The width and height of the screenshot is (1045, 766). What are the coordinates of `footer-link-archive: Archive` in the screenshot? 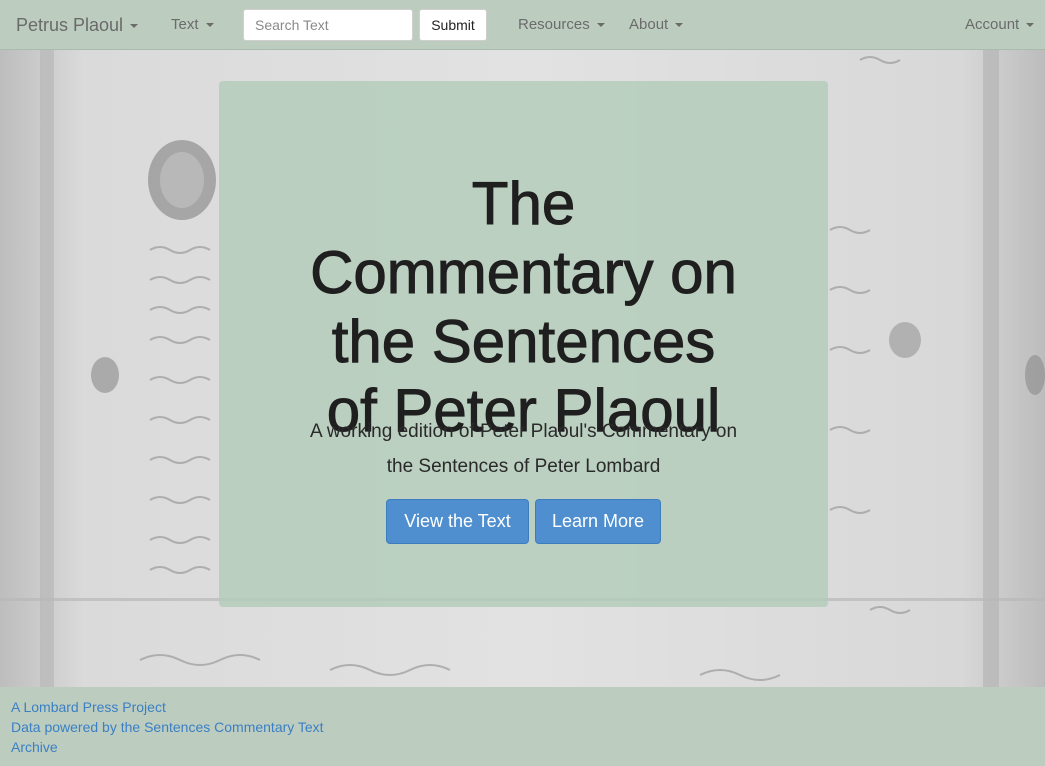 It's located at (34, 747).